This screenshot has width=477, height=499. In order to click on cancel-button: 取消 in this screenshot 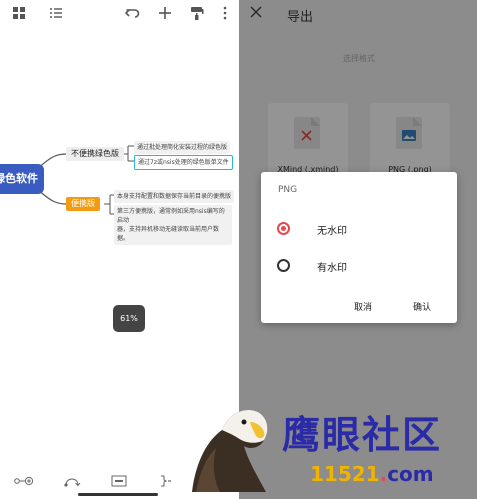, I will do `click(363, 306)`.